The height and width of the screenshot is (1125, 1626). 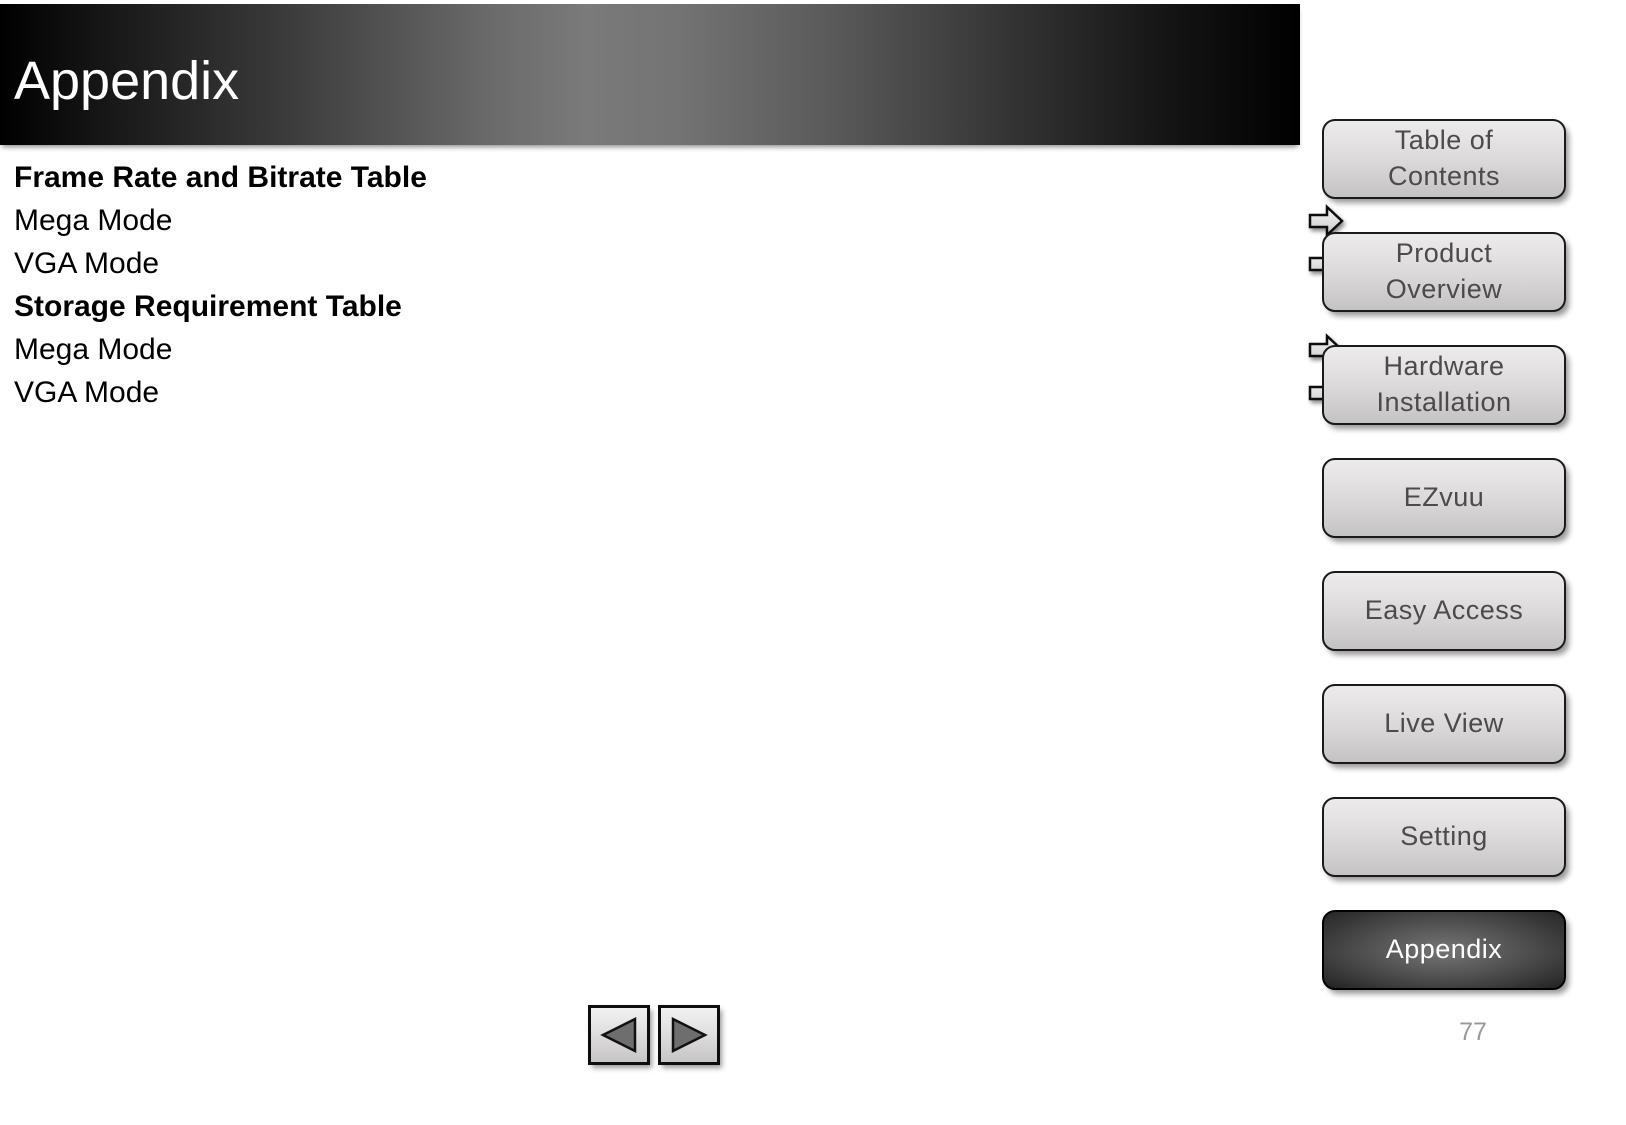 I want to click on list-item-label: Storage Requirement Table, so click(x=208, y=306).